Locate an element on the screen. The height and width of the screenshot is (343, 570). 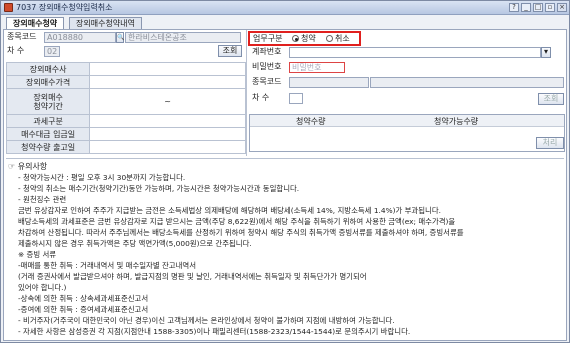
maximize-icon: □ is located at coordinates (538, 7).